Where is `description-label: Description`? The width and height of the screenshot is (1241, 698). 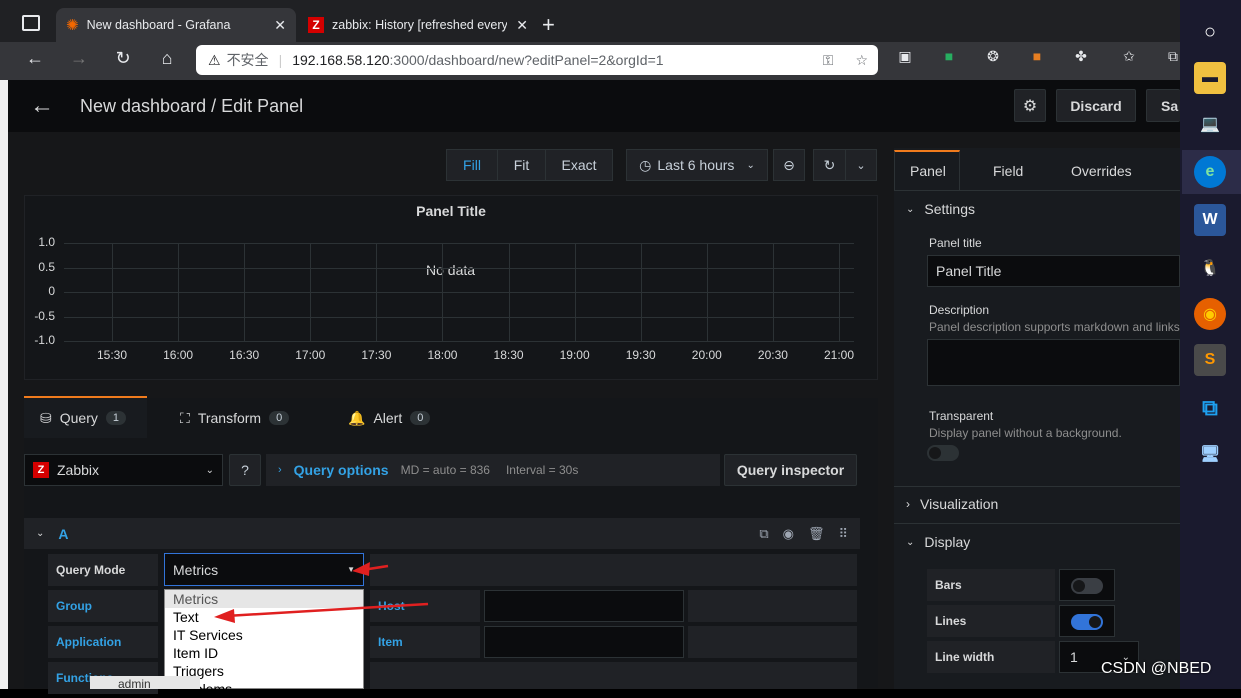
description-label: Description is located at coordinates (959, 310).